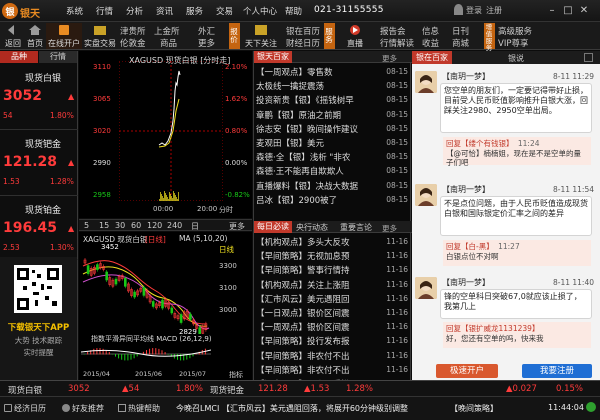 The width and height of the screenshot is (600, 420). Describe the element at coordinates (100, 36) in the screenshot. I see `real-trade-button: 实盘交易` at that location.